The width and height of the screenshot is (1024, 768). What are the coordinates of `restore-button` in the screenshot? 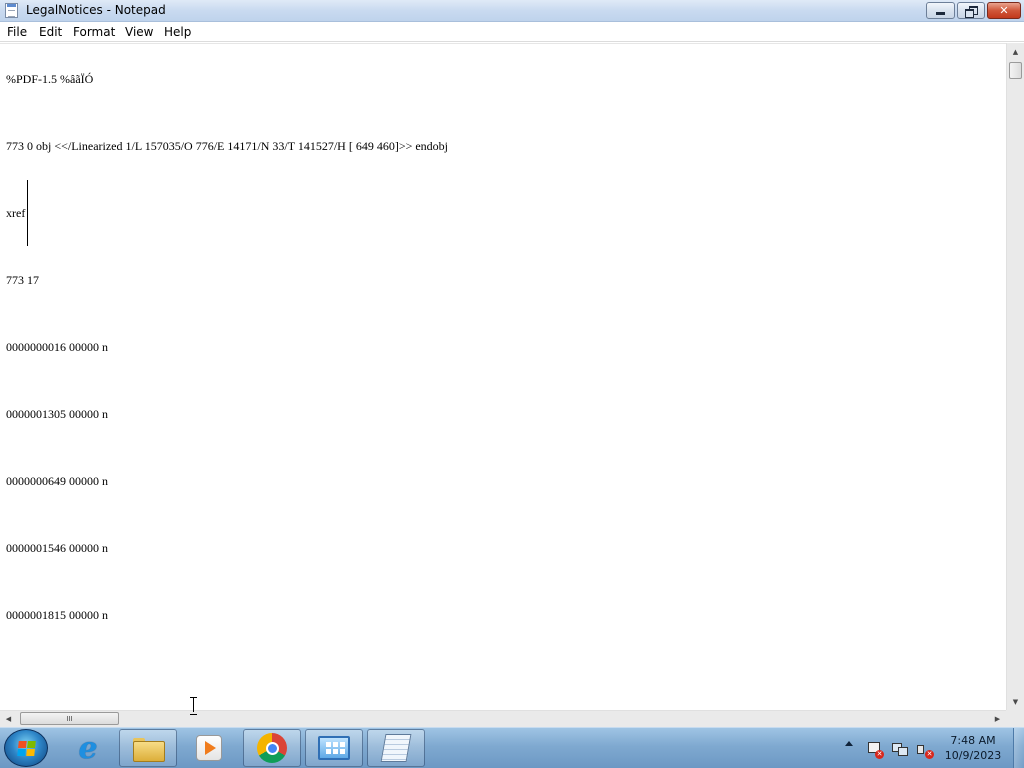 It's located at (971, 10).